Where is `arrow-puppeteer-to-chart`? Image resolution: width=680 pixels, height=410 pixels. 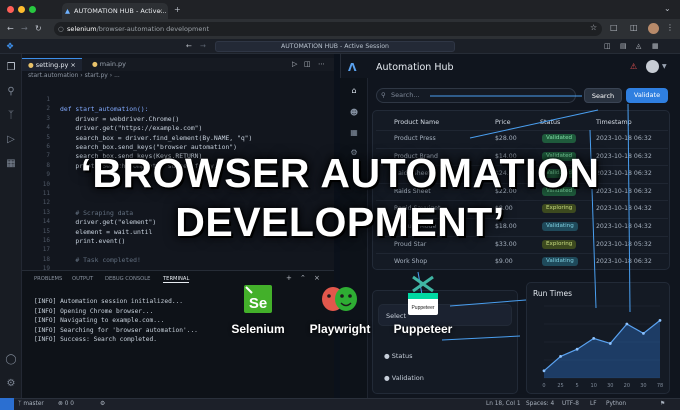
arrow-puppeteer-to-chart is located at coordinates (488, 303).